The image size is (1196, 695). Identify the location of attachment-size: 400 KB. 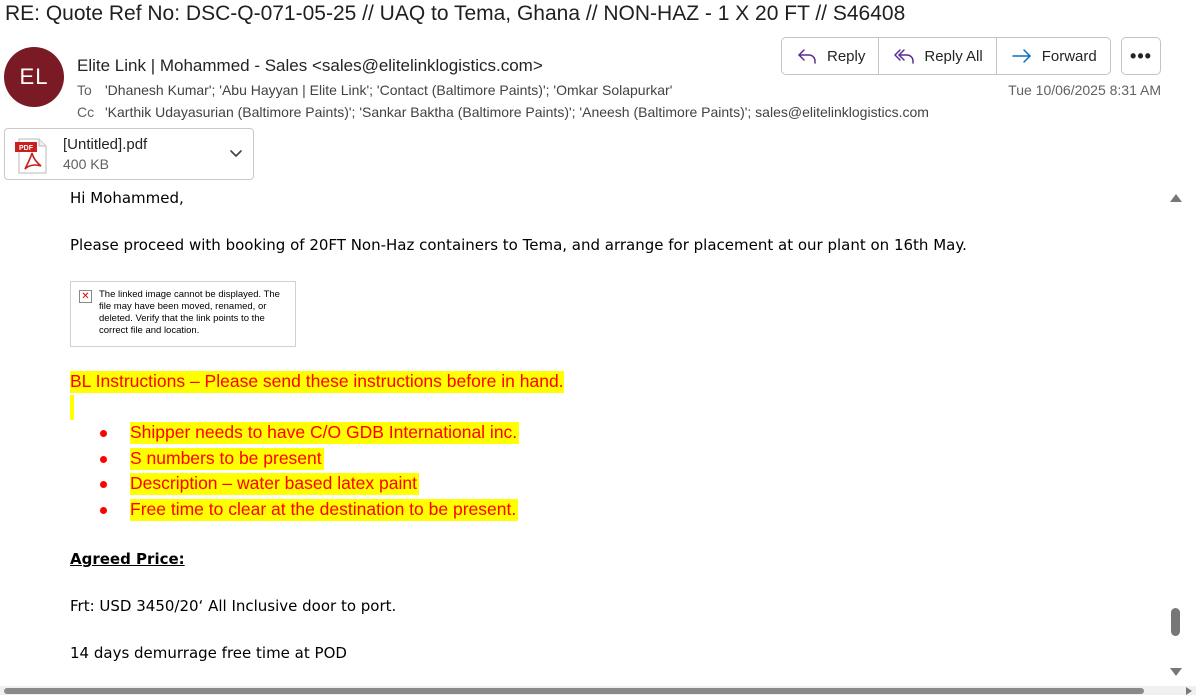
(86, 164).